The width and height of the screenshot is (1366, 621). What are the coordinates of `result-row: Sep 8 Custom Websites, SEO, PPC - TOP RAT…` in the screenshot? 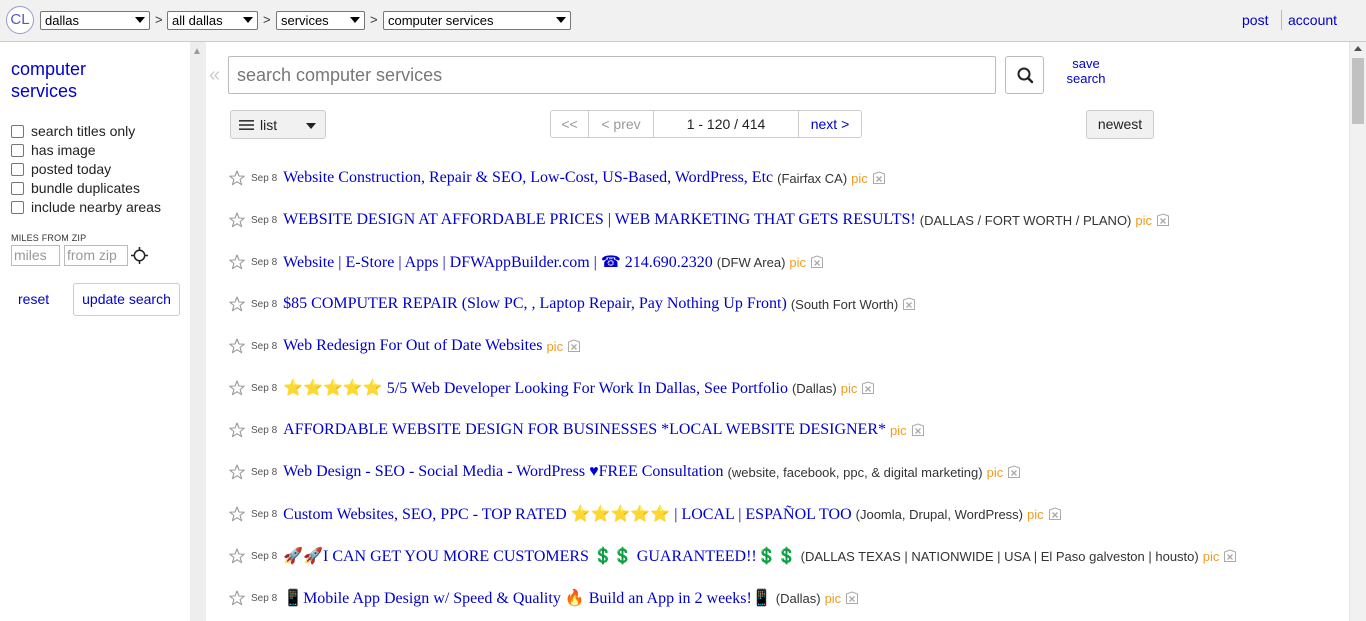 It's located at (645, 514).